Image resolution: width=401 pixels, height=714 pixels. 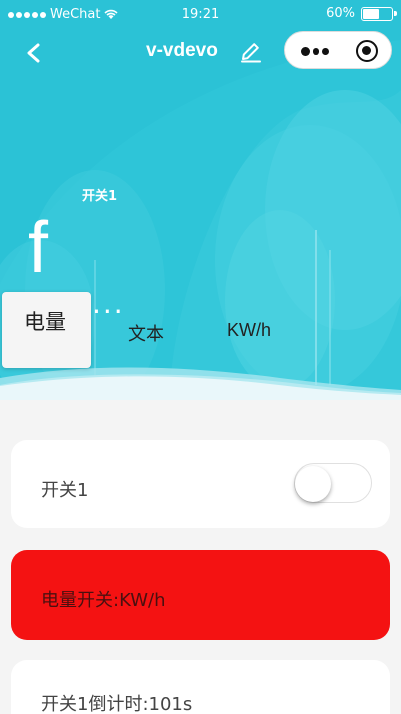 What do you see at coordinates (45, 322) in the screenshot?
I see `tab-power-label: 电量` at bounding box center [45, 322].